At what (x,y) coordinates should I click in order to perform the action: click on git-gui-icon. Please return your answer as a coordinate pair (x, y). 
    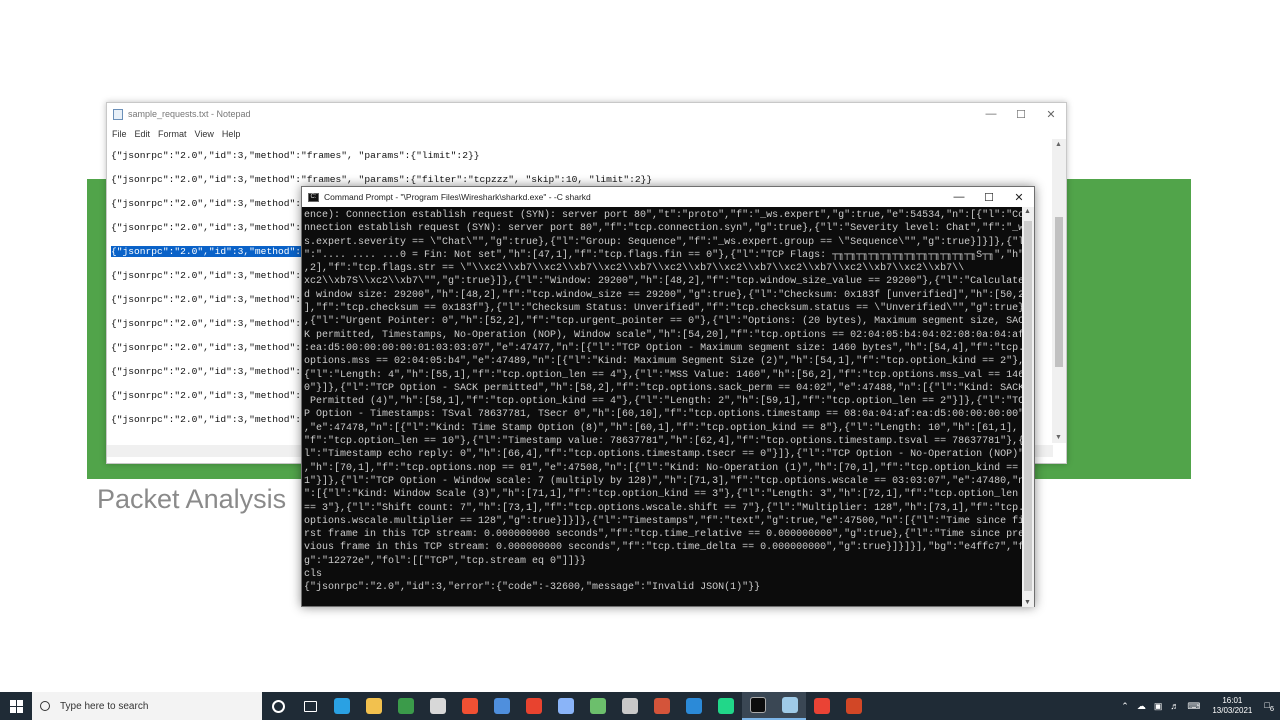
    Looking at the image, I should click on (662, 706).